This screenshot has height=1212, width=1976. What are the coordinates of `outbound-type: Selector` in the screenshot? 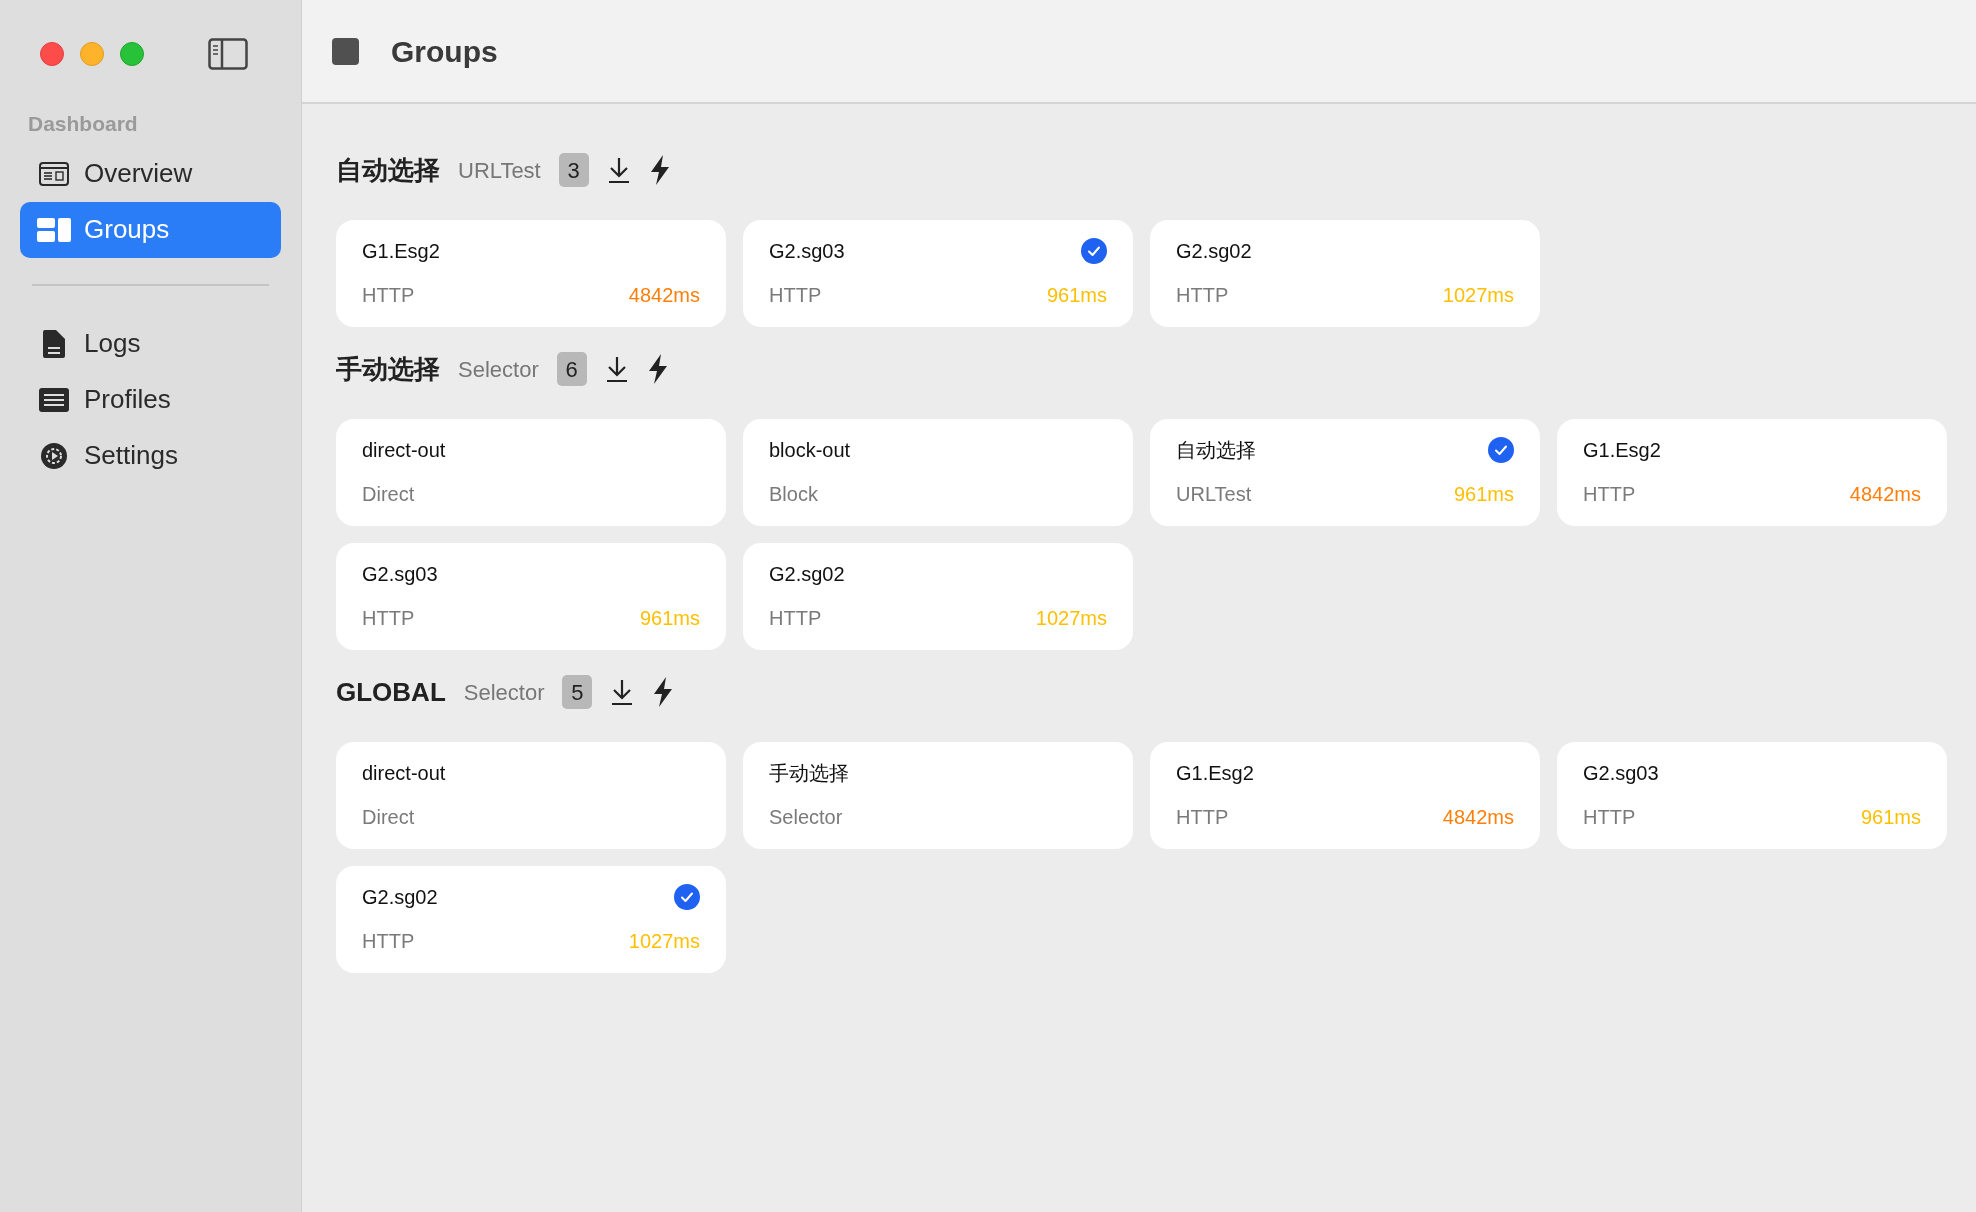 It's located at (806, 817).